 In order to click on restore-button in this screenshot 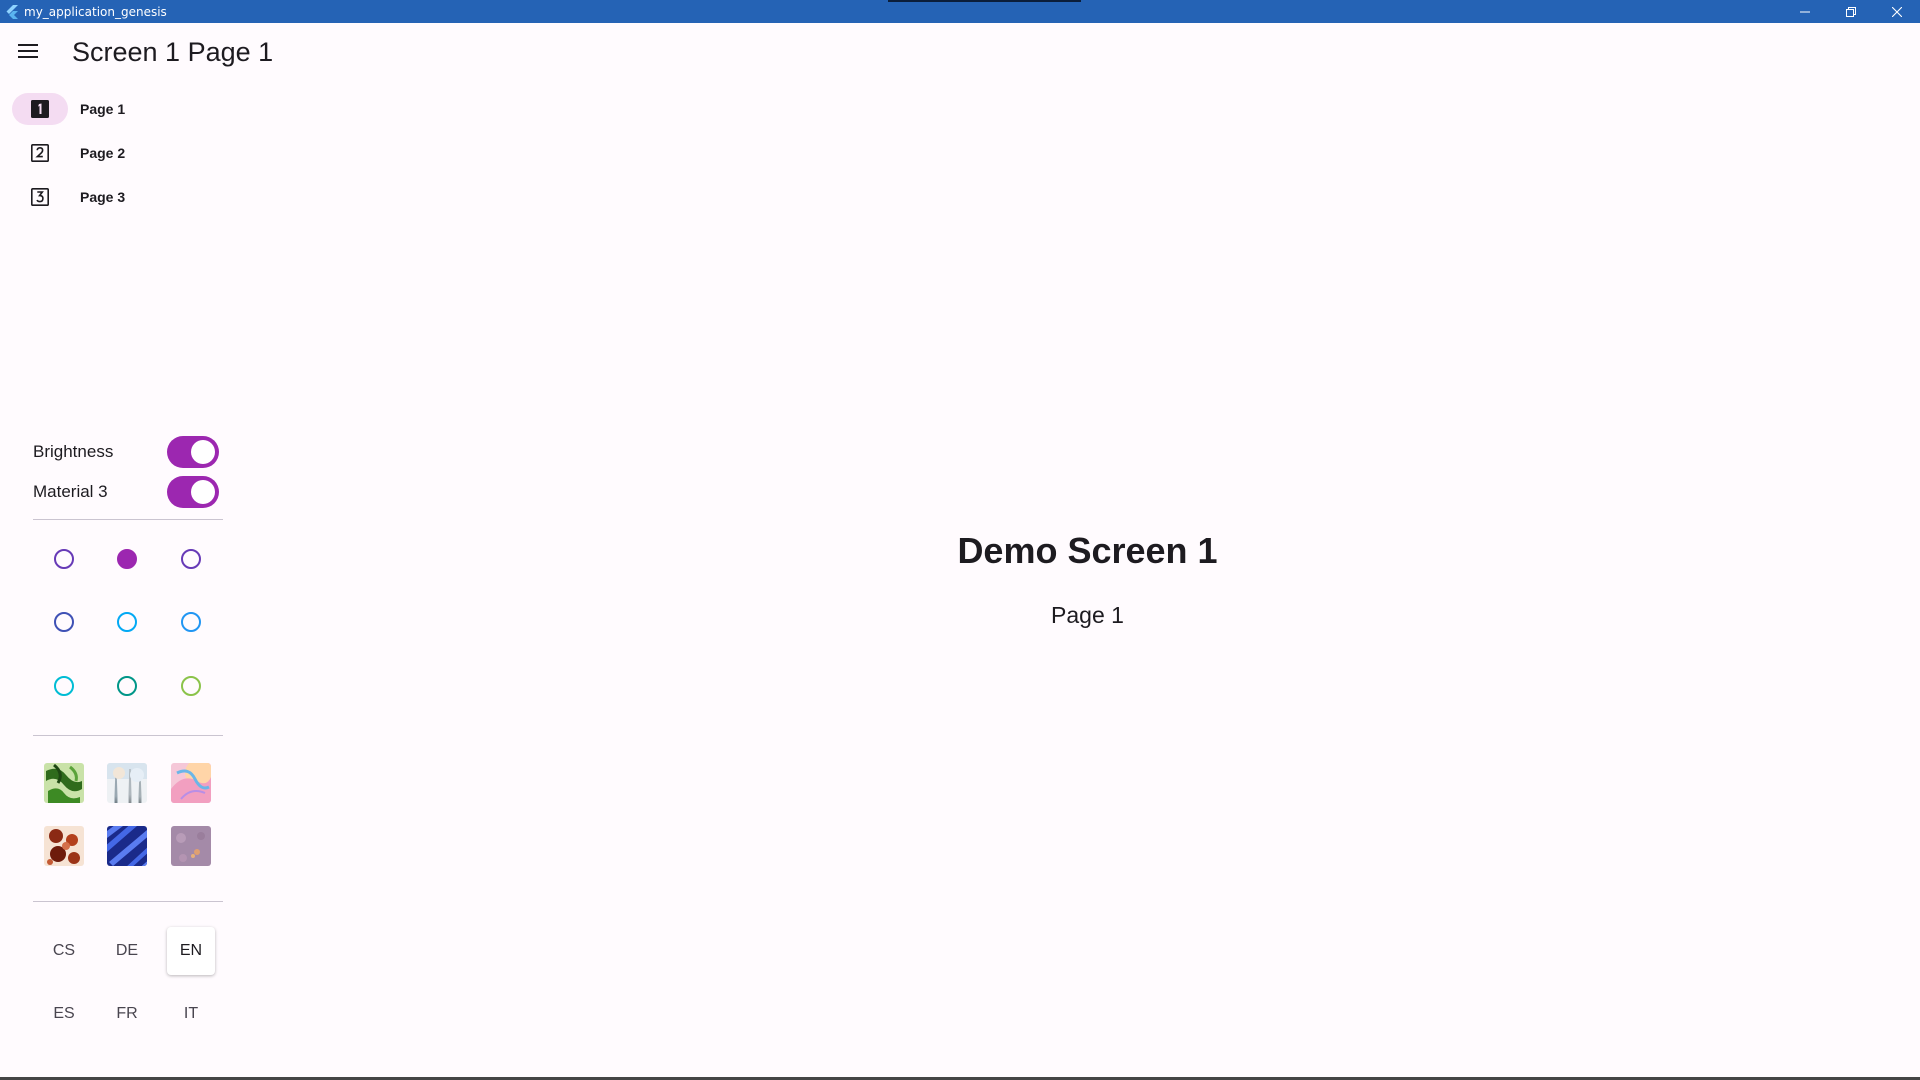, I will do `click(1851, 11)`.